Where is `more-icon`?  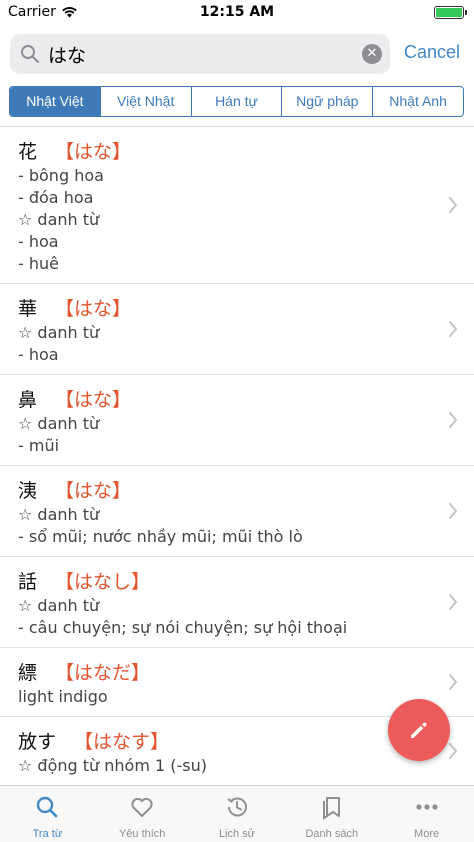
more-icon is located at coordinates (427, 809).